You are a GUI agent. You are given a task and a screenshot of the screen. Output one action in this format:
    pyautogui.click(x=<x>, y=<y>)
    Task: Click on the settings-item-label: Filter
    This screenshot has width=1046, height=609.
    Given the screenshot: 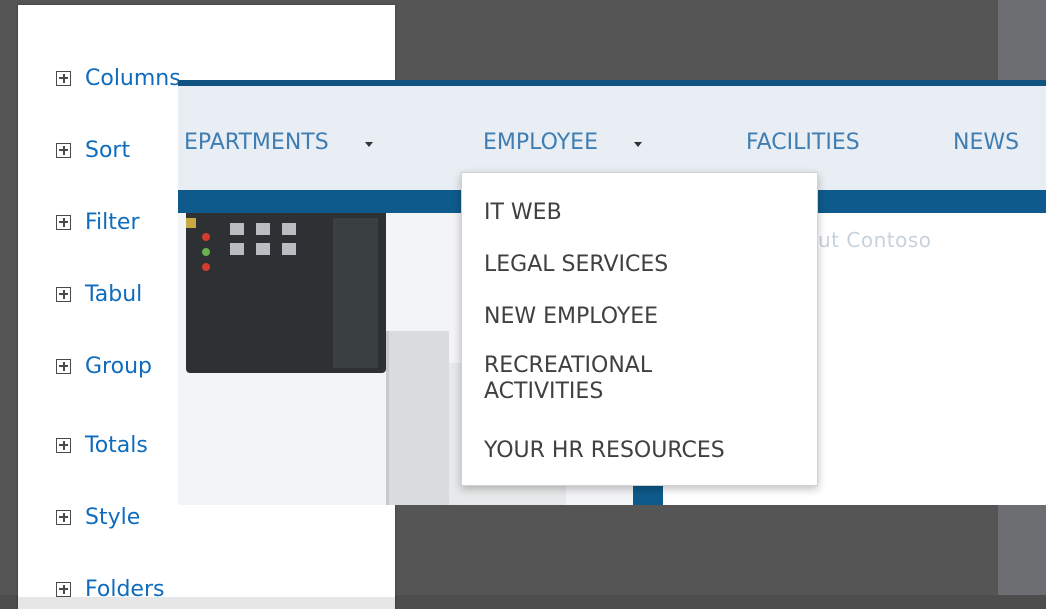 What is the action you would take?
    pyautogui.click(x=112, y=222)
    